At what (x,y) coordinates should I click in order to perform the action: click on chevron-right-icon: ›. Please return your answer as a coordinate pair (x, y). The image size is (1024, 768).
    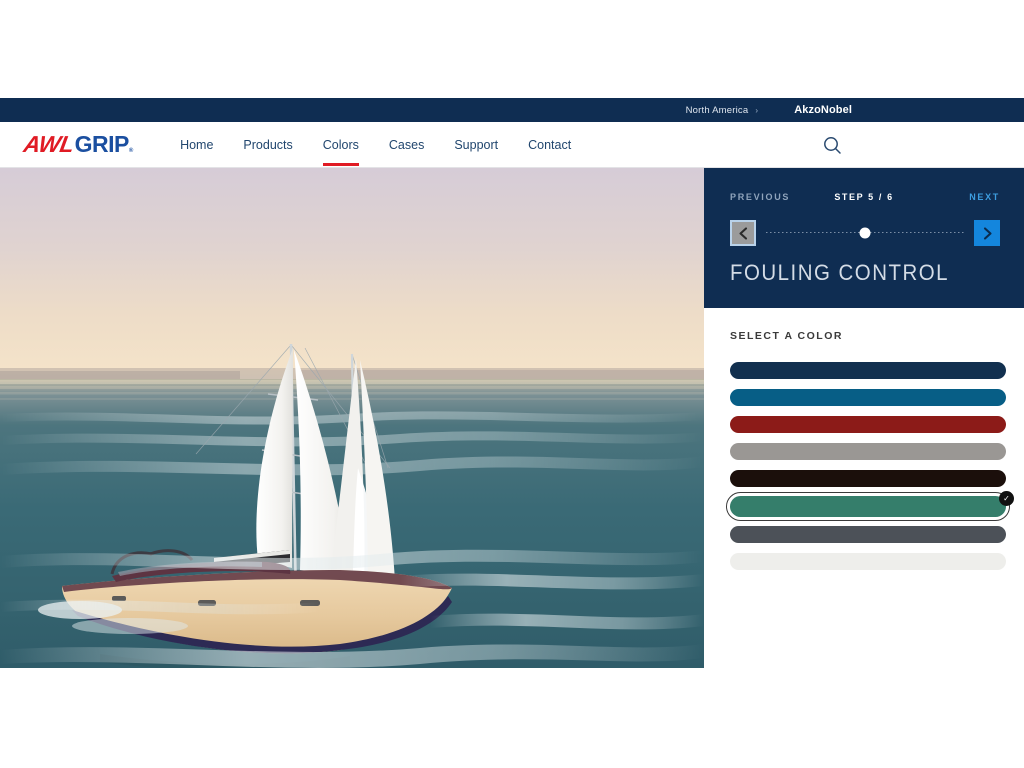
    Looking at the image, I should click on (757, 110).